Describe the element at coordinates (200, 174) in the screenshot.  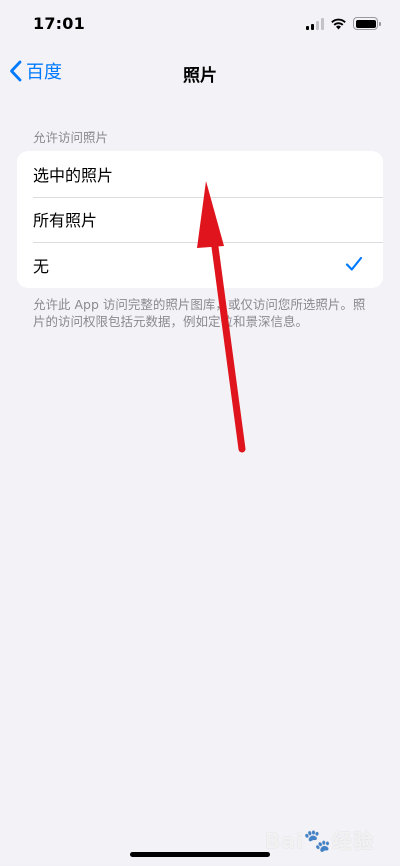
I see `option-selected-photos: 选中的照片` at that location.